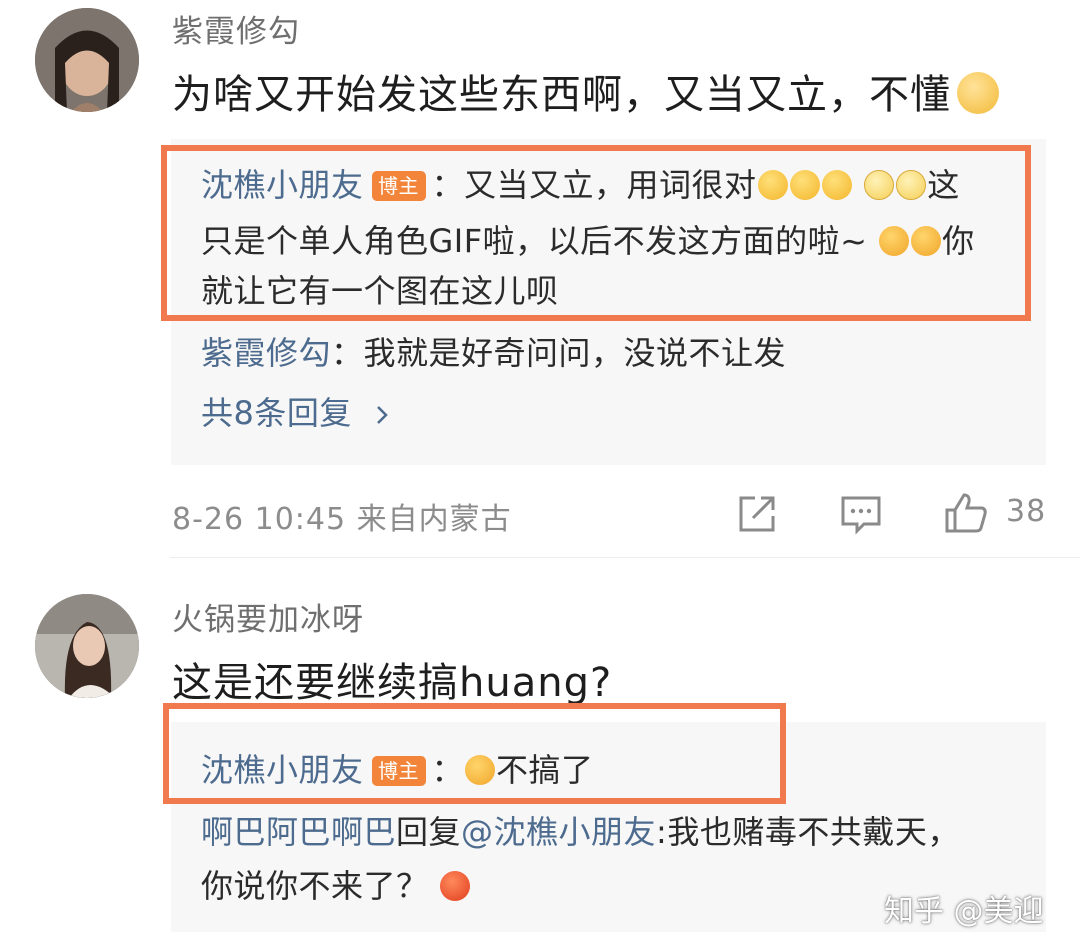 The height and width of the screenshot is (948, 1080). What do you see at coordinates (276, 413) in the screenshot?
I see `more-replies-label: 共8条回复` at bounding box center [276, 413].